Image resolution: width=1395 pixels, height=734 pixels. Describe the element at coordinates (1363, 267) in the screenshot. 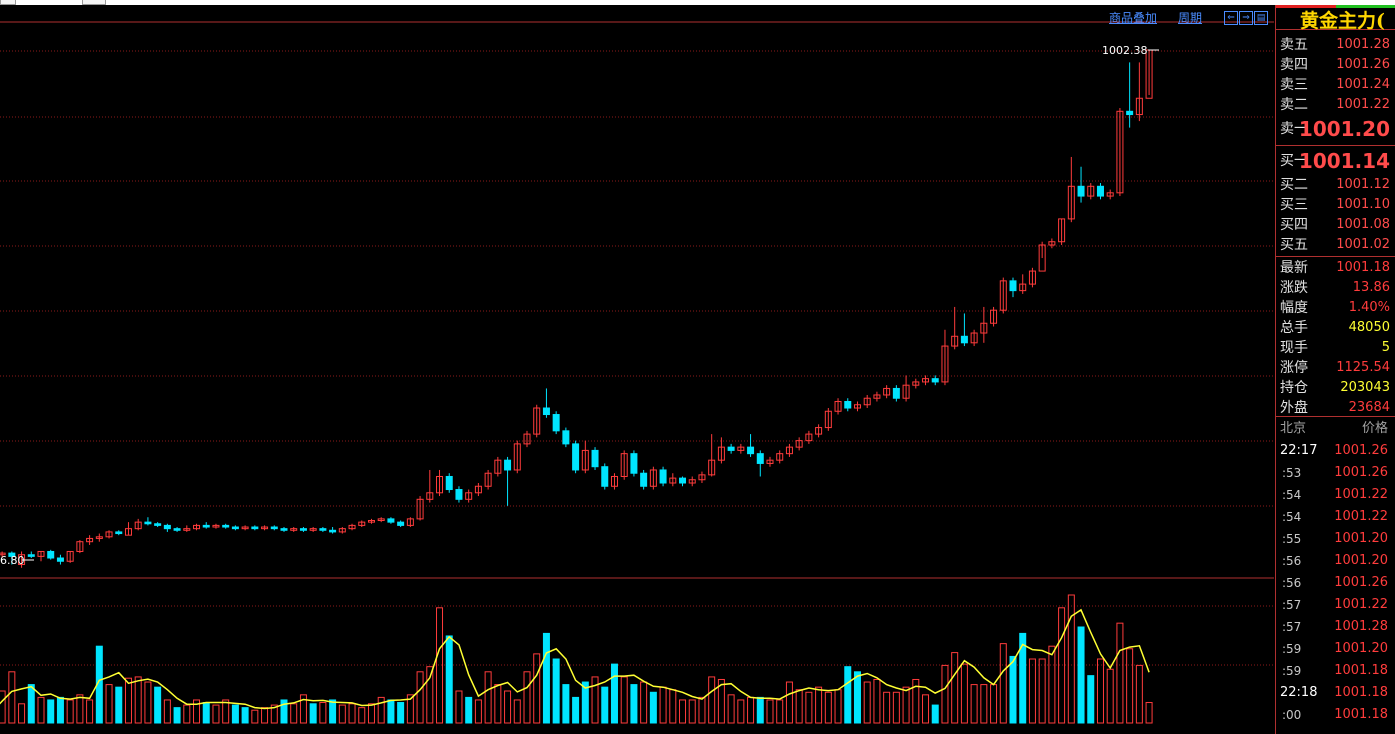

I see `stat-value: 1001.18` at that location.